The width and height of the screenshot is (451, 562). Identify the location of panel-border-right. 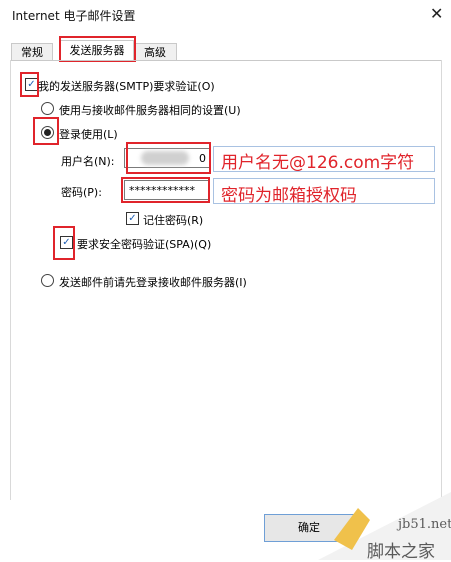
(441, 280).